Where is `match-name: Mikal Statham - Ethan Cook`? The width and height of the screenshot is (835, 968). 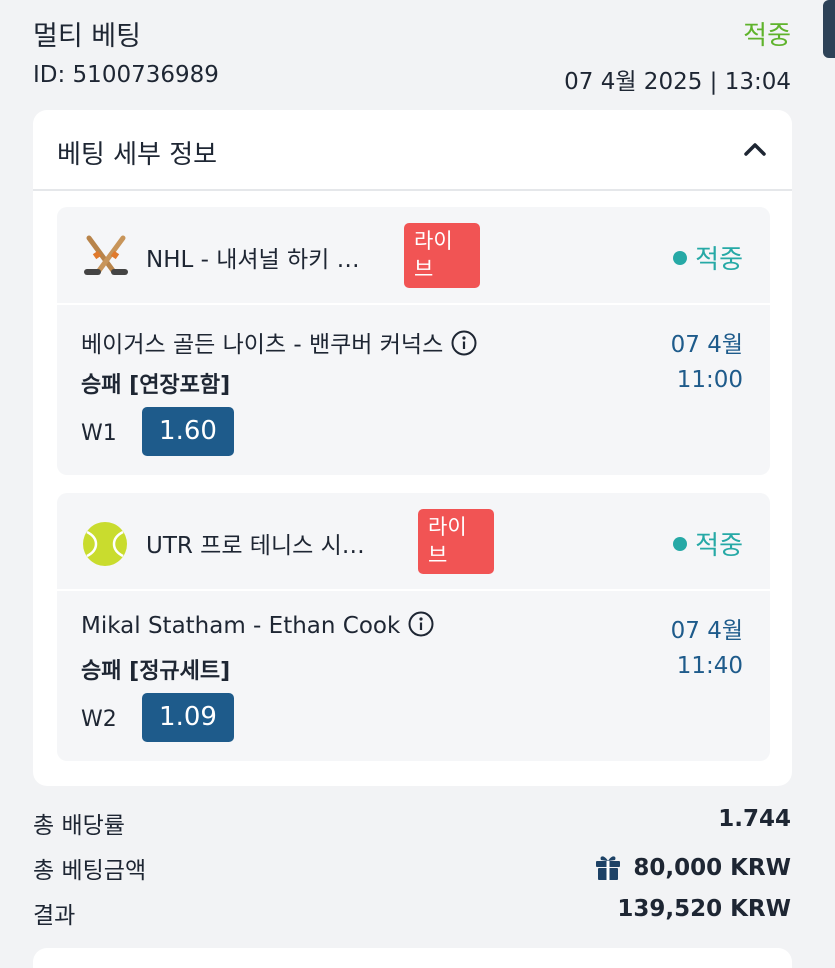
match-name: Mikal Statham - Ethan Cook is located at coordinates (257, 625).